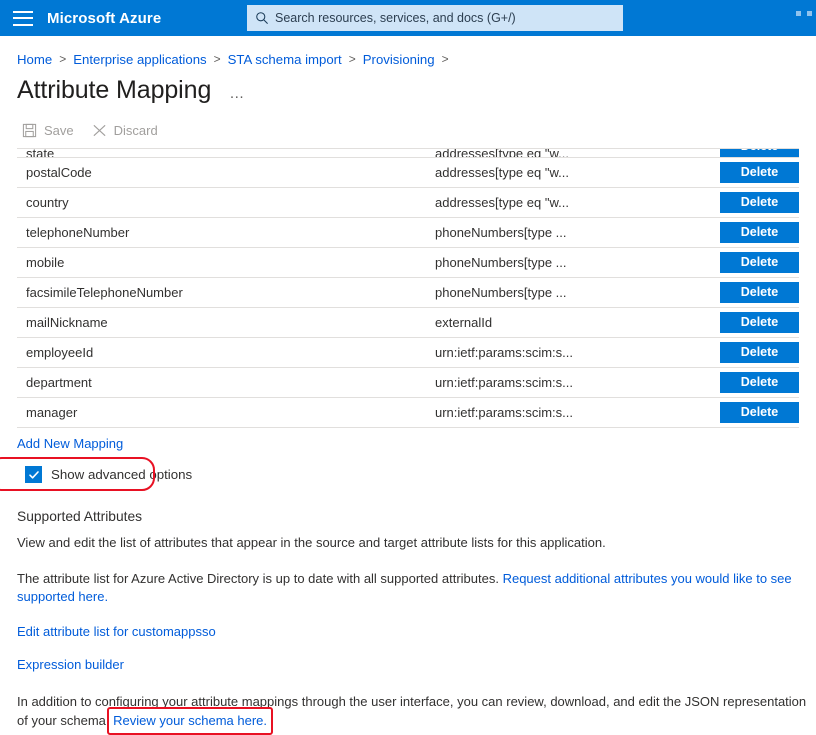 Image resolution: width=816 pixels, height=735 pixels. I want to click on table-row: manager urn:ietf:params:scim:s... Delete, so click(408, 413).